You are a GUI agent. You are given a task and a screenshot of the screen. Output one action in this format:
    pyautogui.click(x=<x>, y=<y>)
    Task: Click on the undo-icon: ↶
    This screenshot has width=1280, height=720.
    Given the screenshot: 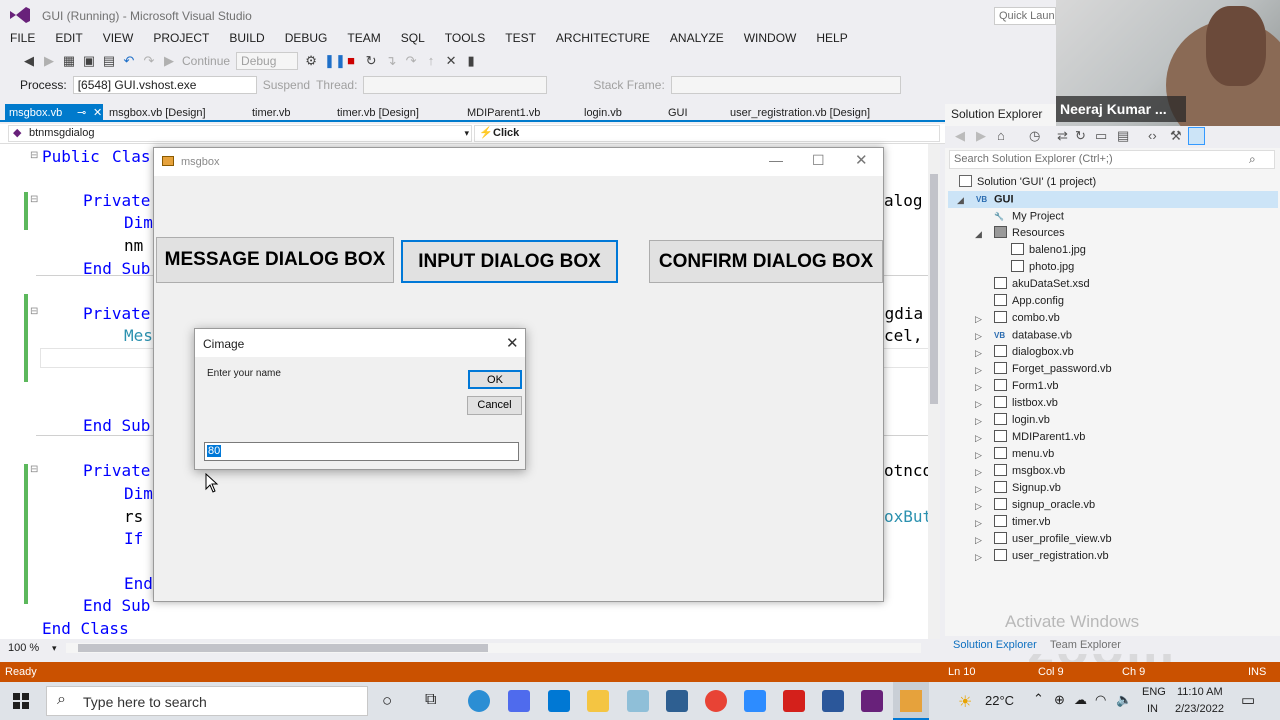 What is the action you would take?
    pyautogui.click(x=129, y=61)
    